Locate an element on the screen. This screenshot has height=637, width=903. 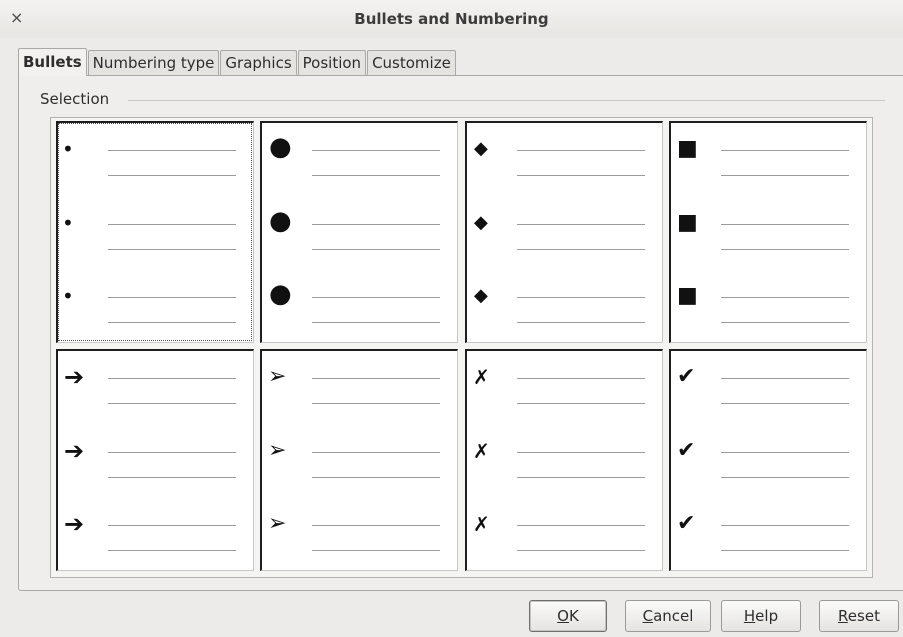
tab-graphics: Graphics is located at coordinates (258, 63).